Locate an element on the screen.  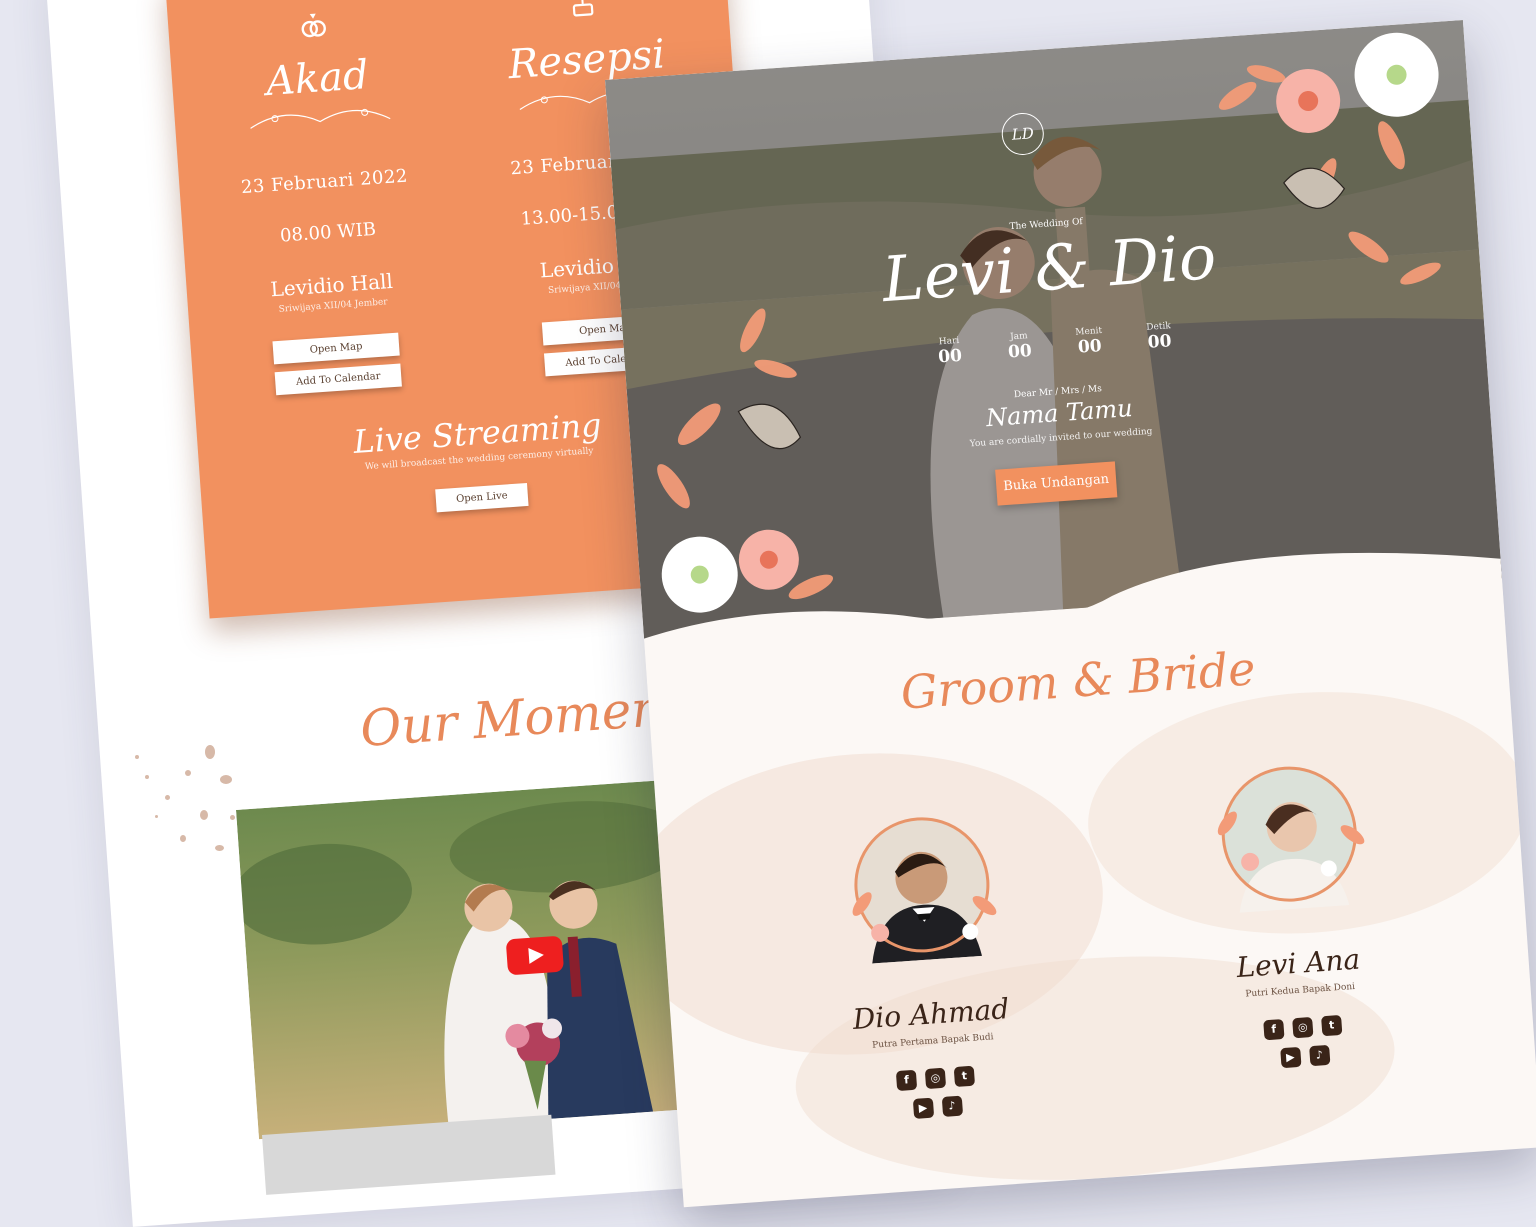
bride-portrait is located at coordinates (1289, 834).